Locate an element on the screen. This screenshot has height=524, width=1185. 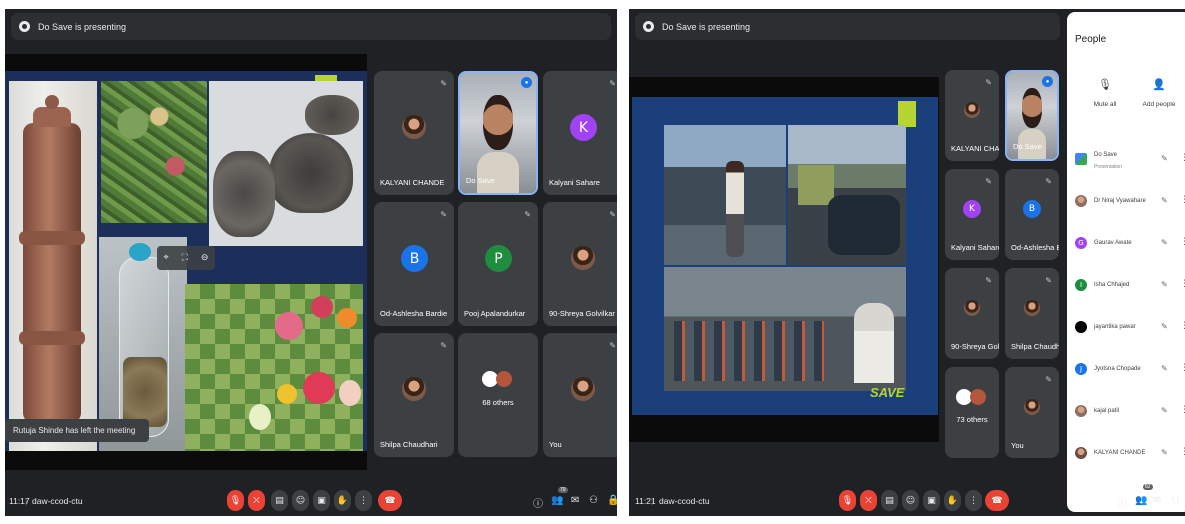
minus-icon: ⊖ is located at coordinates (205, 258).